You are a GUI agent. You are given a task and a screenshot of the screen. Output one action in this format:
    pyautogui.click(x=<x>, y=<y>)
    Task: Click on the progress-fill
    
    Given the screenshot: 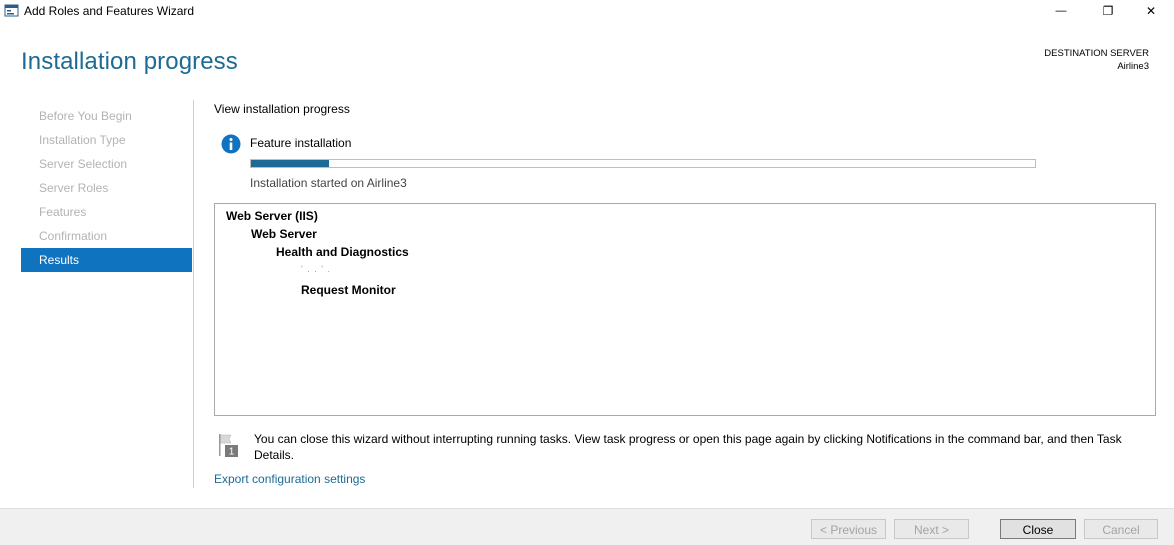 What is the action you would take?
    pyautogui.click(x=290, y=163)
    